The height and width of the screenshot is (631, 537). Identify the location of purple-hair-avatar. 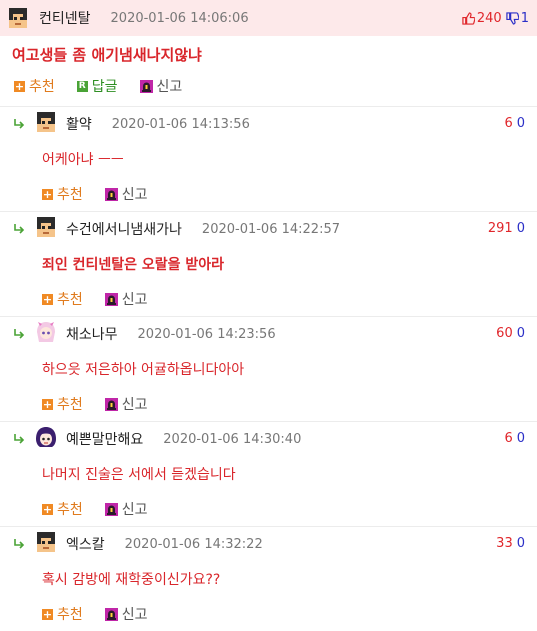
(46, 439).